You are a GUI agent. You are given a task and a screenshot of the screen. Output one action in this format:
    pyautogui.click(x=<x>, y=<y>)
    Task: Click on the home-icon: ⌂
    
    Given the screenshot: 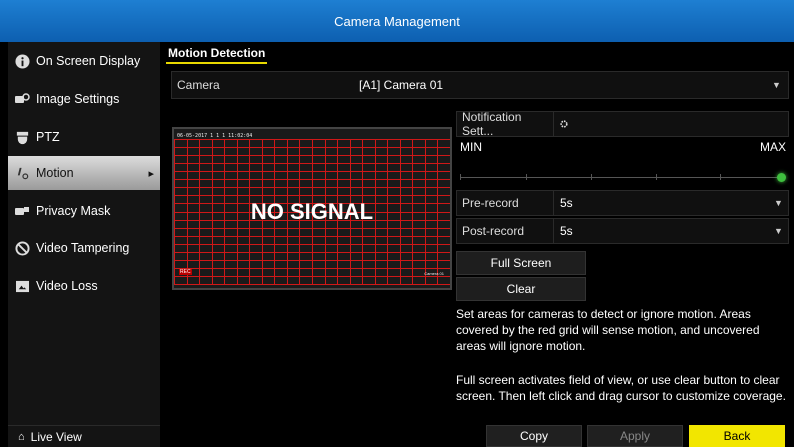 What is the action you would take?
    pyautogui.click(x=21, y=436)
    